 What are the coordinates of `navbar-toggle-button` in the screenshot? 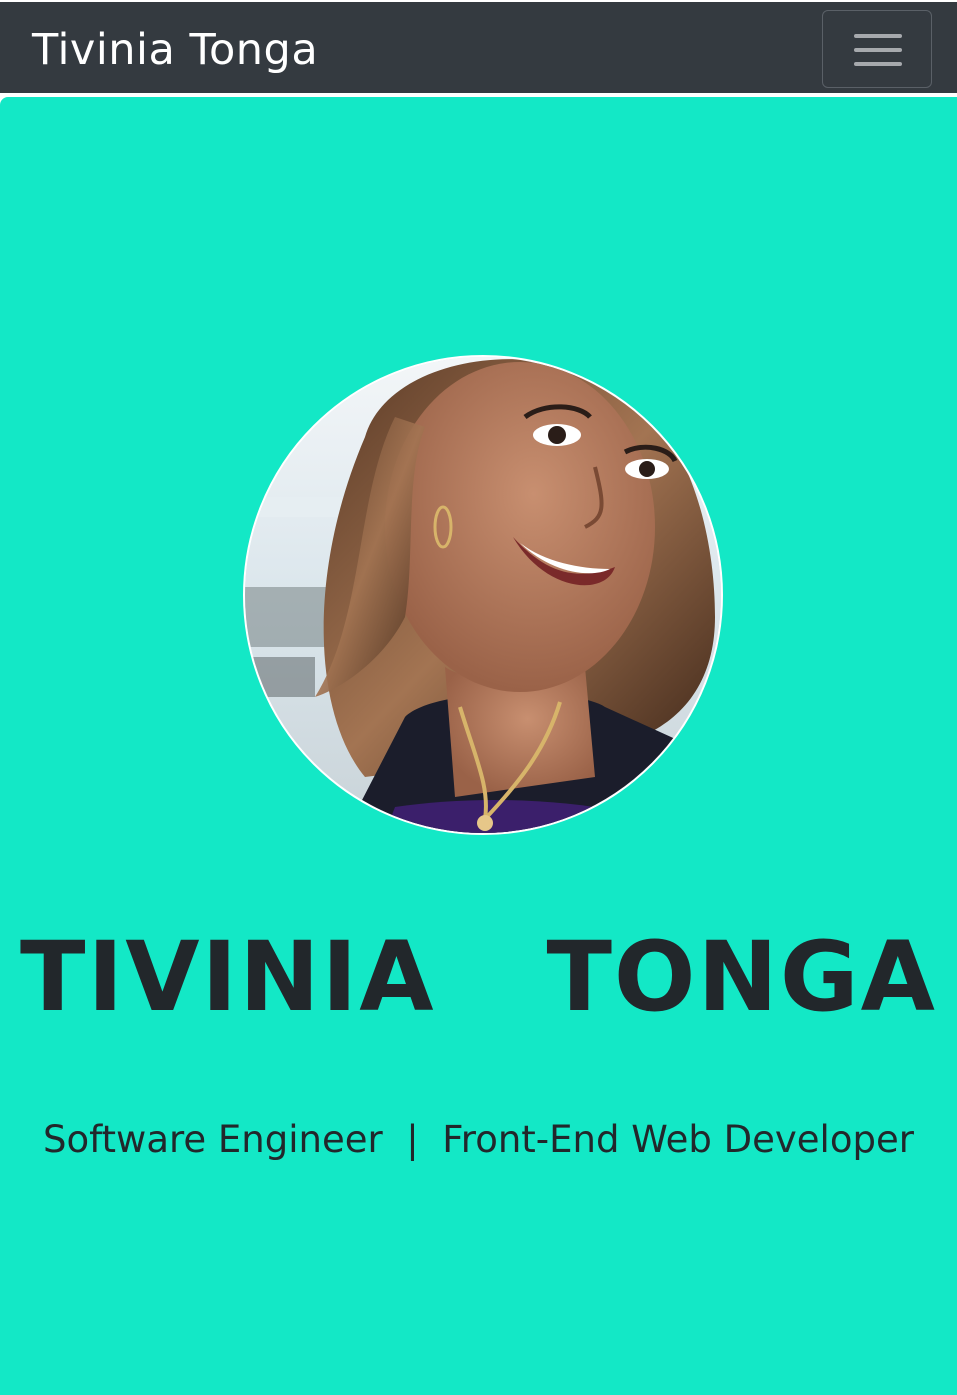 It's located at (877, 49).